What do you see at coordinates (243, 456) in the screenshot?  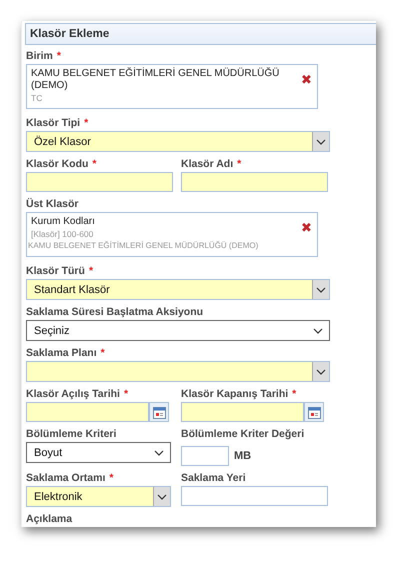 I see `unit-label: MB` at bounding box center [243, 456].